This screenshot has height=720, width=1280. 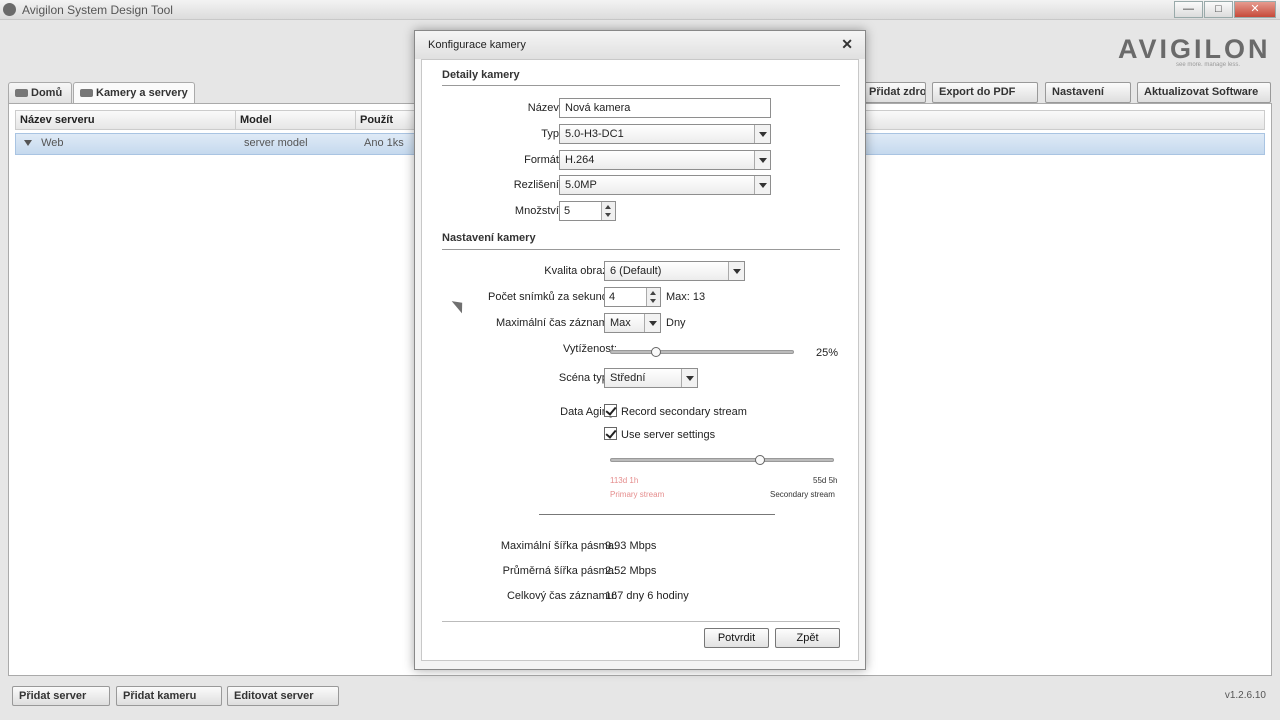 What do you see at coordinates (1088, 92) in the screenshot?
I see `settings-button: Nastavení` at bounding box center [1088, 92].